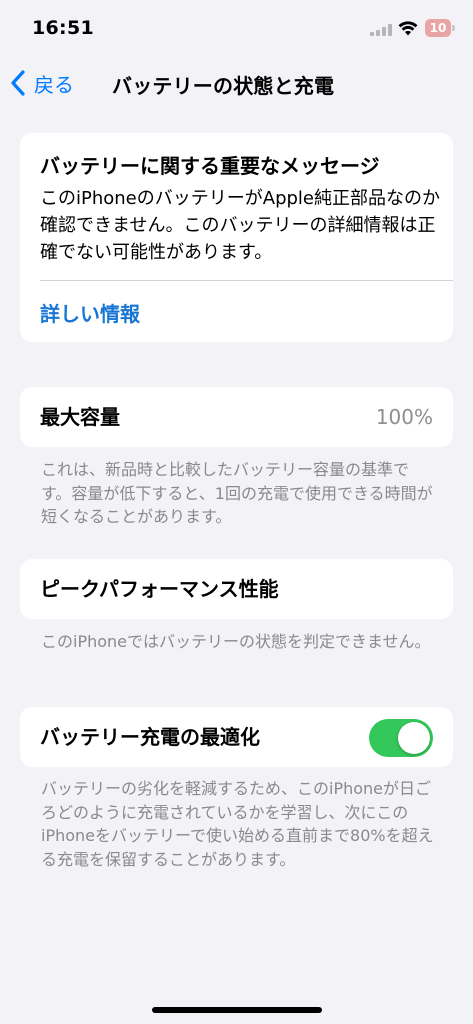  I want to click on toggle-knob, so click(414, 738).